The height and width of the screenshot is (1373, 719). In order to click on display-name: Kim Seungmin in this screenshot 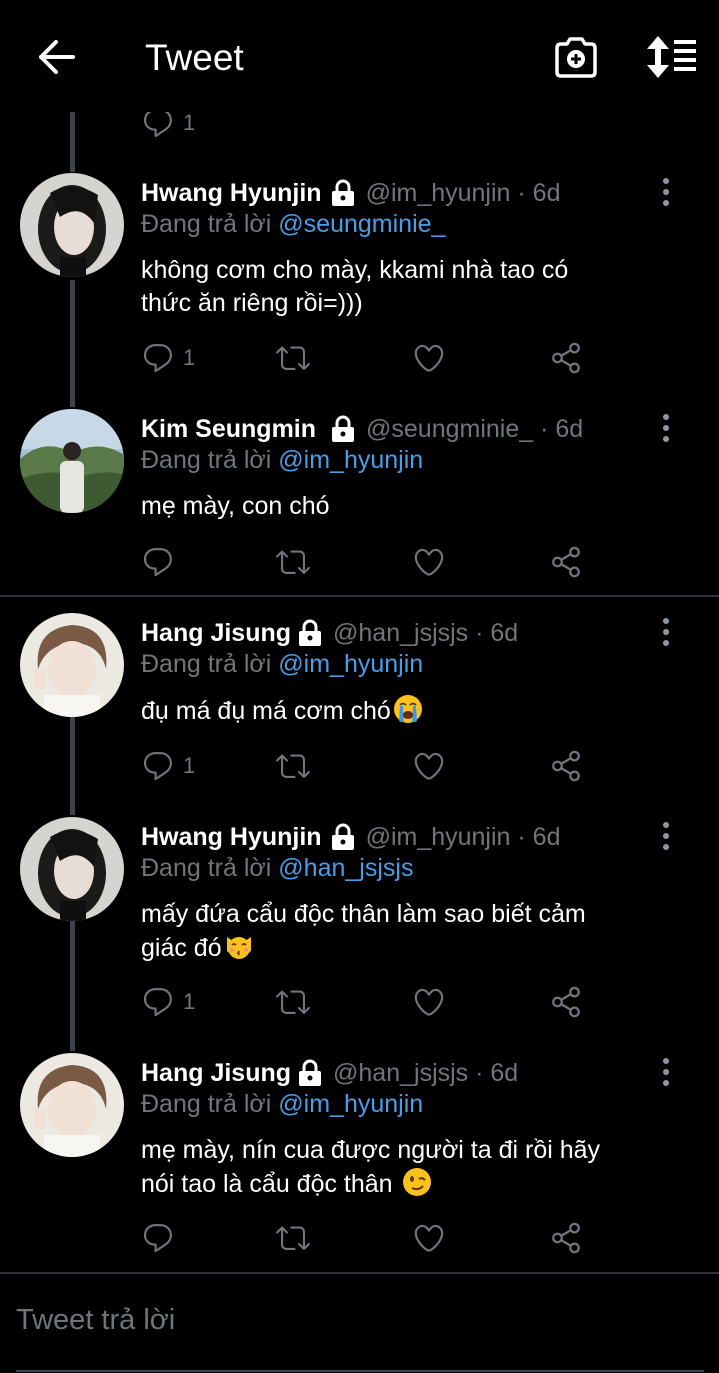, I will do `click(228, 429)`.